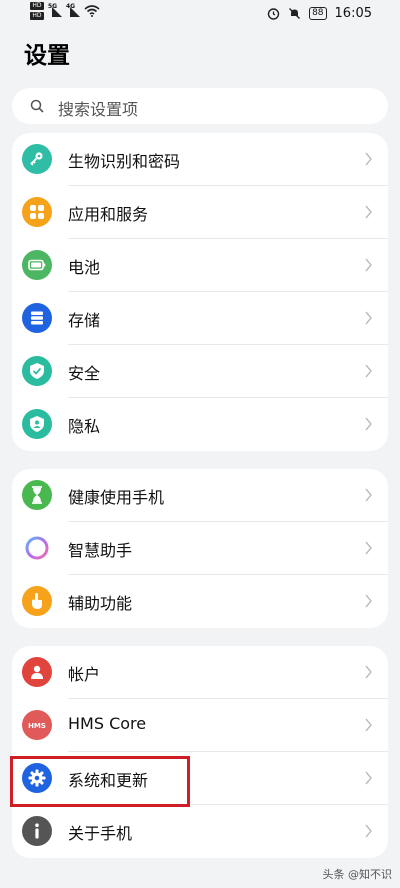 The width and height of the screenshot is (400, 888). I want to click on settings-item-label: 辅助功能, so click(100, 603).